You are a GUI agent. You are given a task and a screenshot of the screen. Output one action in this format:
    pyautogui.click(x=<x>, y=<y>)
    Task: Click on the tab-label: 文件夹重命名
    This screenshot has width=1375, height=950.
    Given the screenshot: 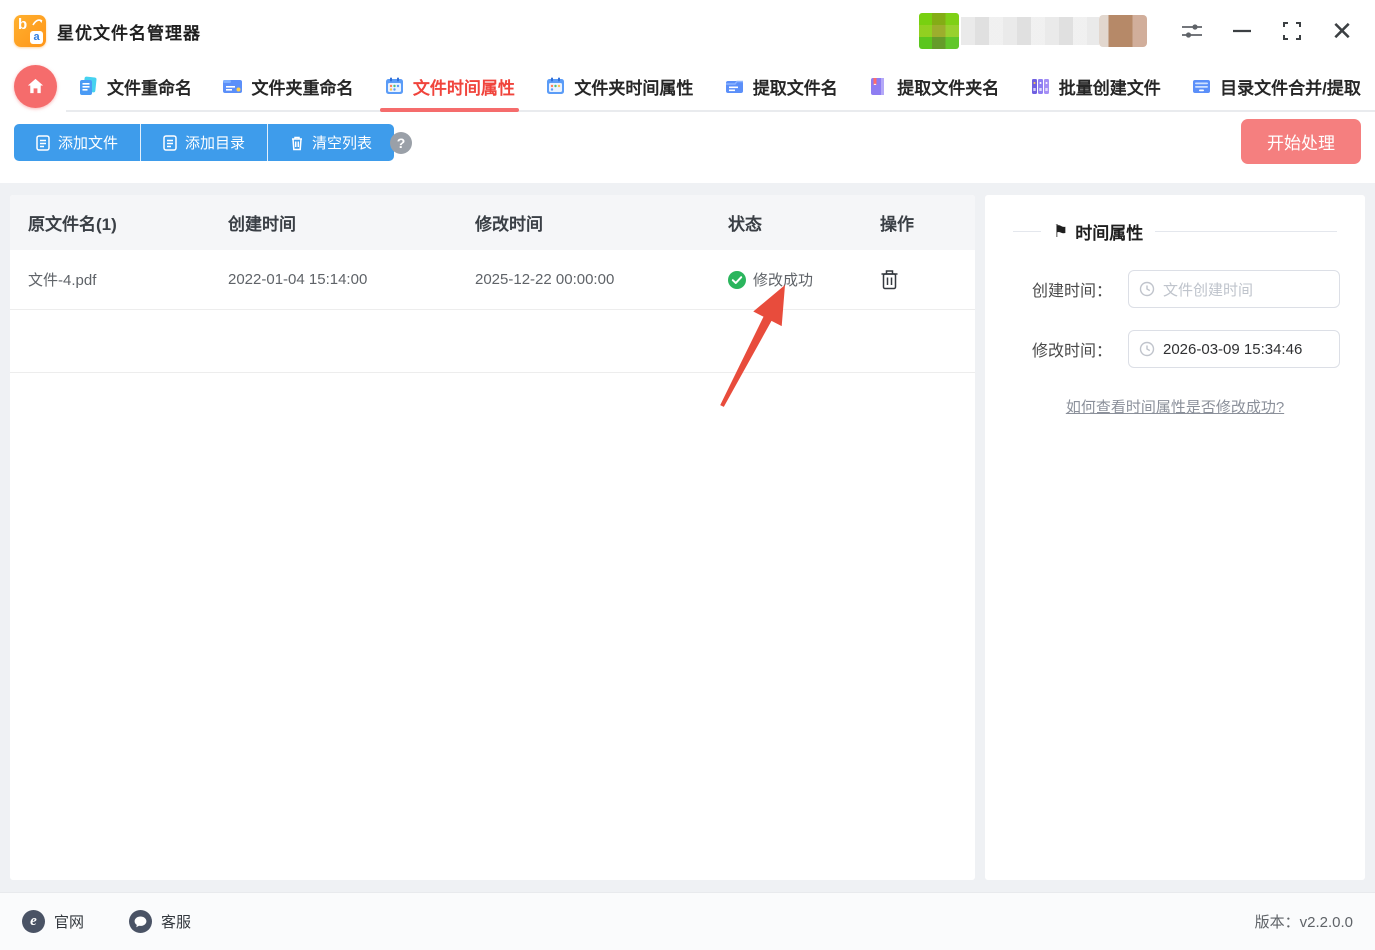 What is the action you would take?
    pyautogui.click(x=302, y=88)
    